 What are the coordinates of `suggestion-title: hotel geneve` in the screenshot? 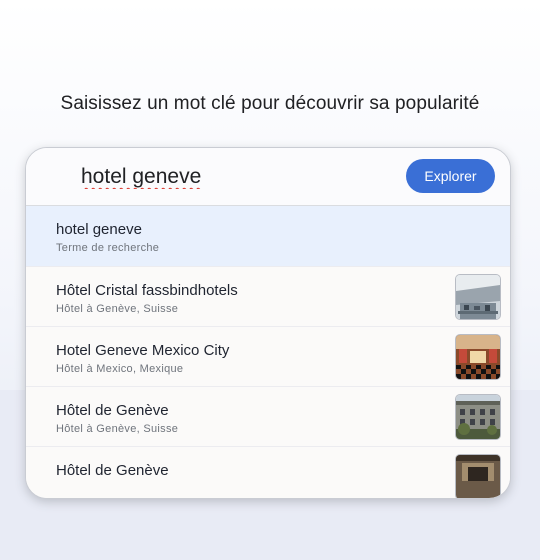 It's located at (99, 229).